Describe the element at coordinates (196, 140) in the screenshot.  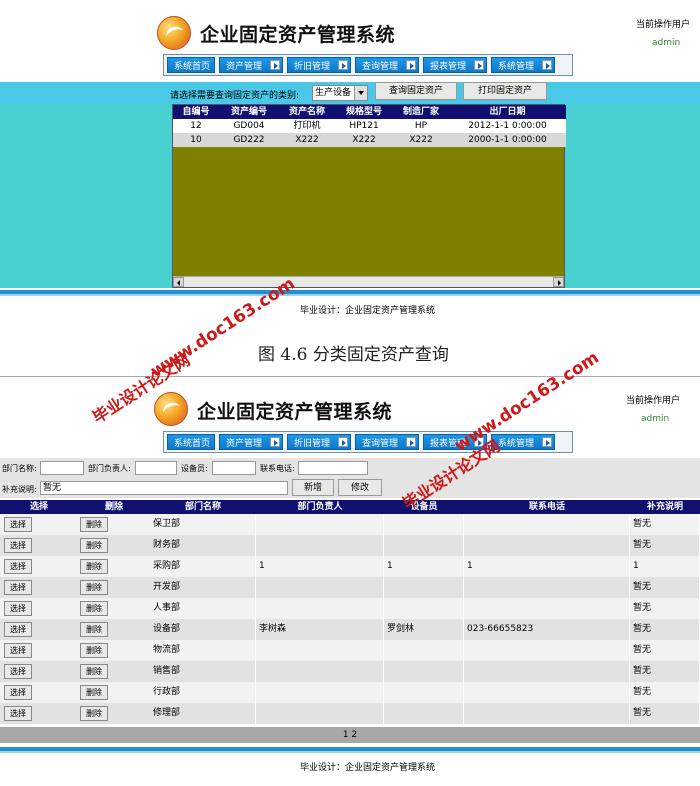
I see `cell: 10` at that location.